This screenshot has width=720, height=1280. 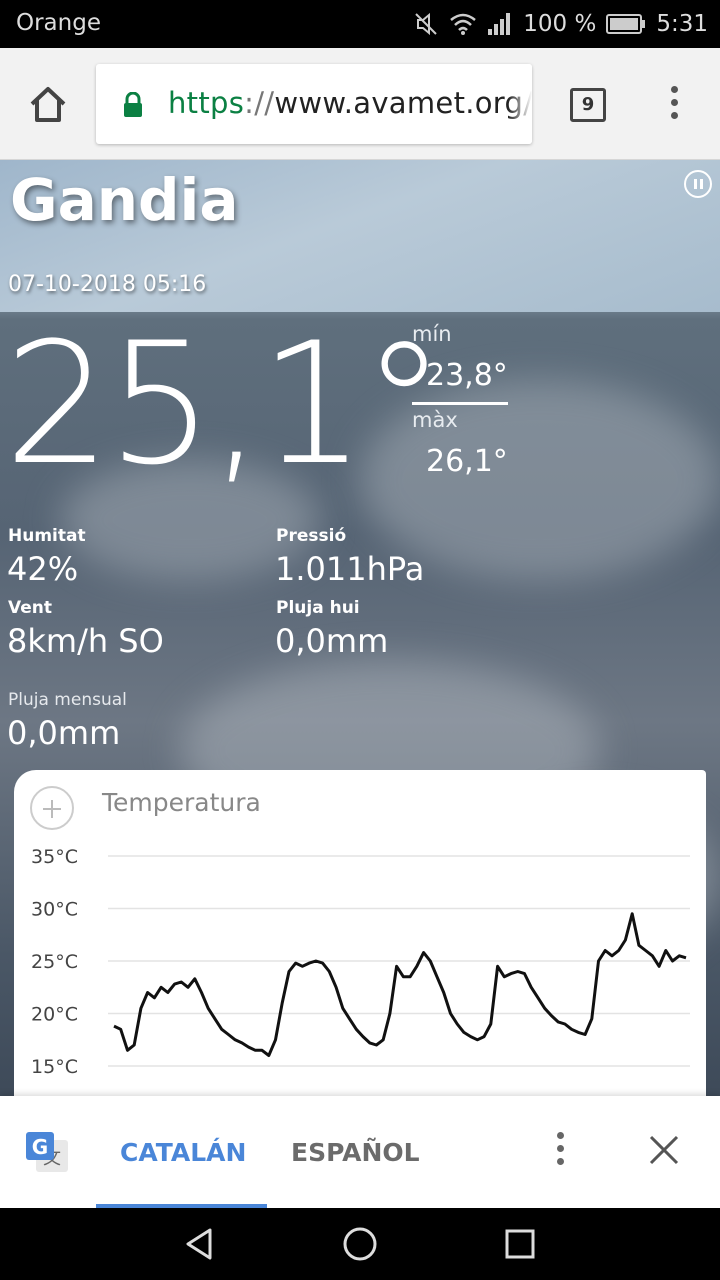 I want to click on translate-bar: 文 G CATALÁN ESPAÑOL, so click(x=360, y=1152).